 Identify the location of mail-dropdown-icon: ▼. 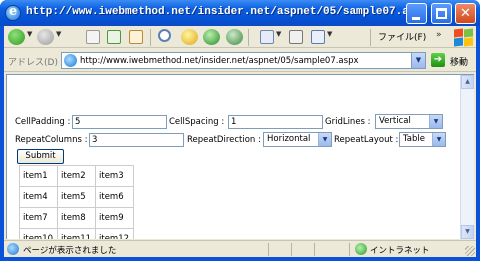
(278, 34).